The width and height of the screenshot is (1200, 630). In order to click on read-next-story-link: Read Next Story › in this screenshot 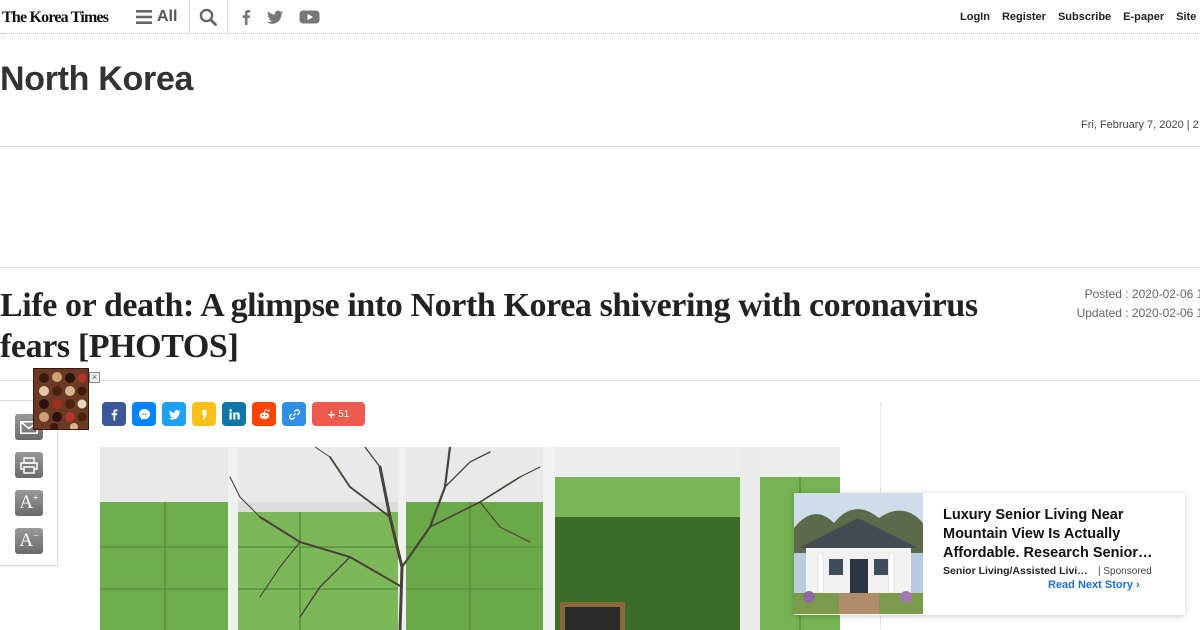, I will do `click(1094, 585)`.